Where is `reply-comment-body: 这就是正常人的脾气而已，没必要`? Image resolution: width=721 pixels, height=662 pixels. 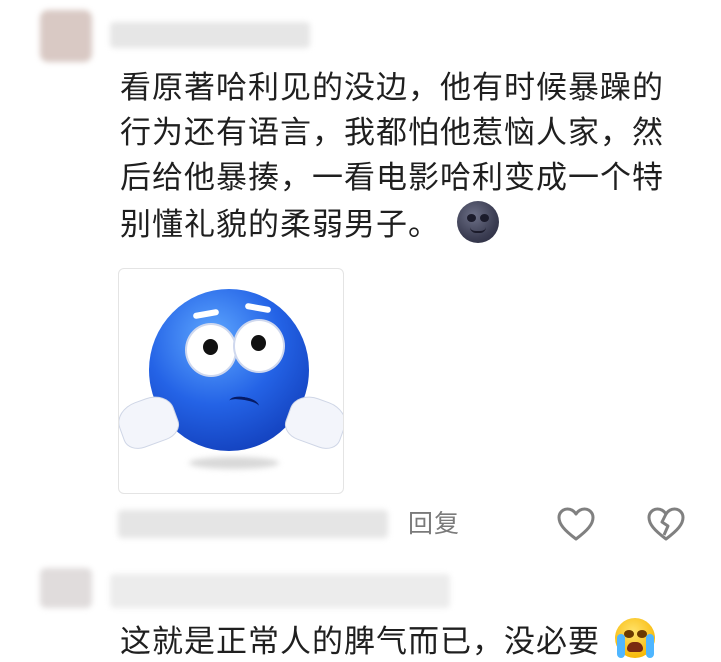 reply-comment-body: 这就是正常人的脾气而已，没必要 is located at coordinates (387, 640).